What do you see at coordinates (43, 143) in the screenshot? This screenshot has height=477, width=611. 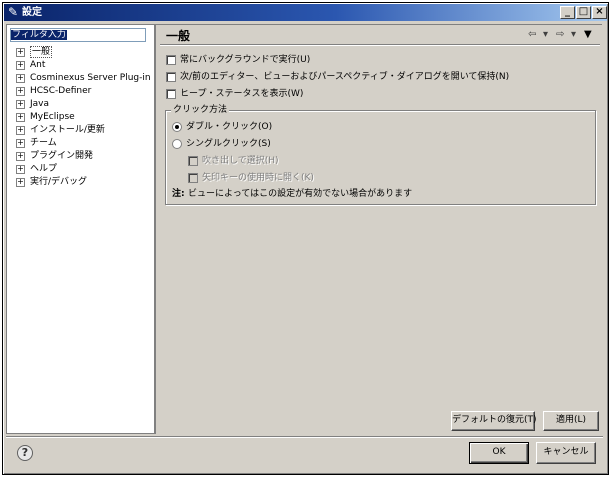 I see `tree-item-label: チーム` at bounding box center [43, 143].